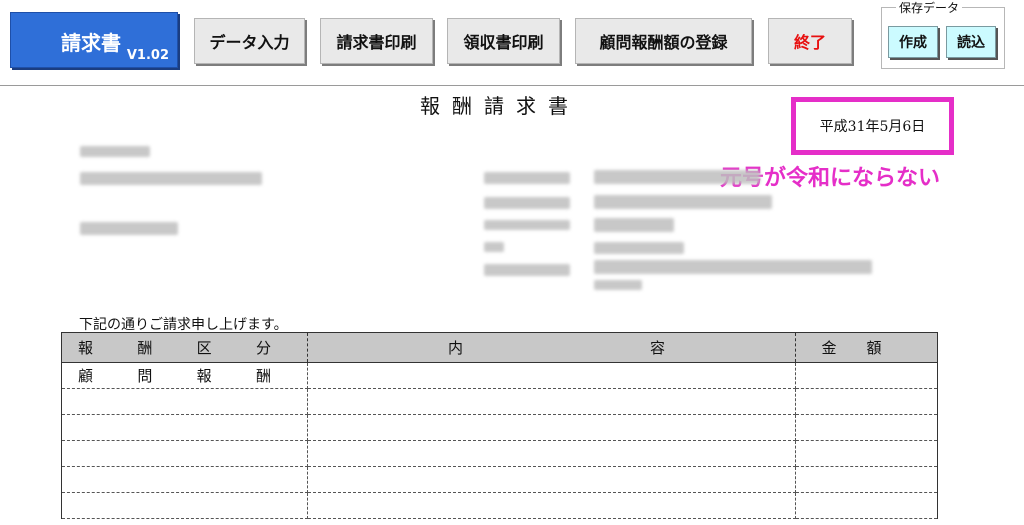  Describe the element at coordinates (866, 347) in the screenshot. I see `header-amount: 金額` at that location.